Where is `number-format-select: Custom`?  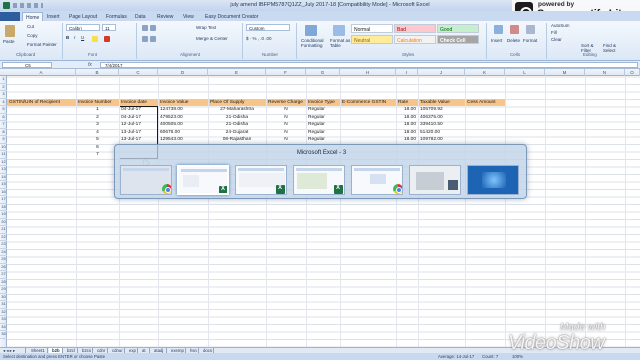 number-format-select: Custom is located at coordinates (268, 27).